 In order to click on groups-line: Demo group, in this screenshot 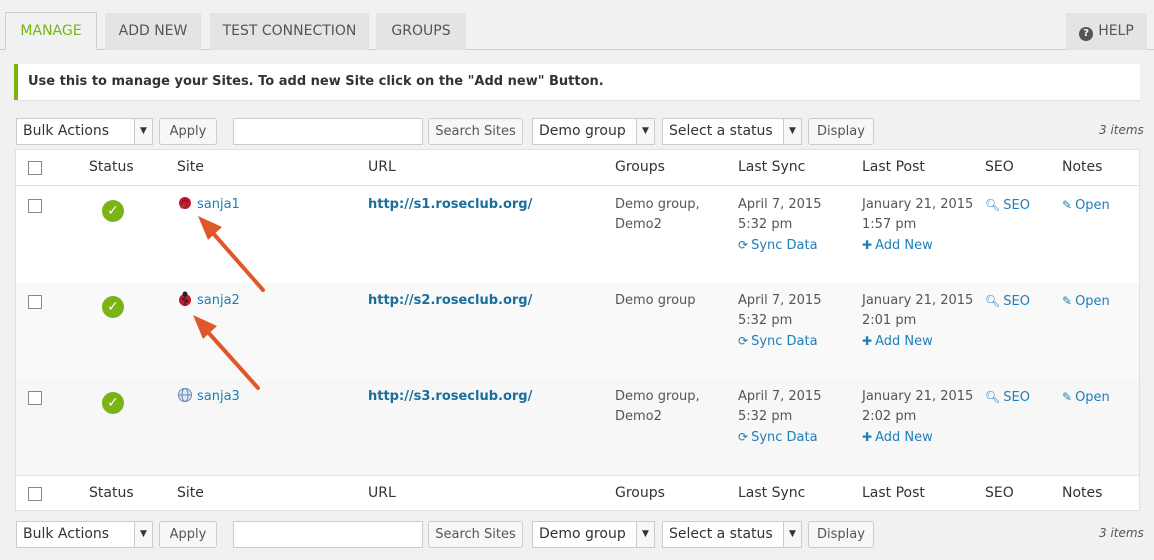, I will do `click(657, 396)`.